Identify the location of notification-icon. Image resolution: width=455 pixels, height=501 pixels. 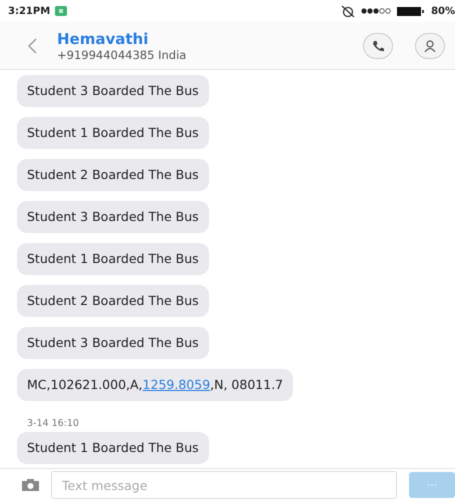
(61, 11).